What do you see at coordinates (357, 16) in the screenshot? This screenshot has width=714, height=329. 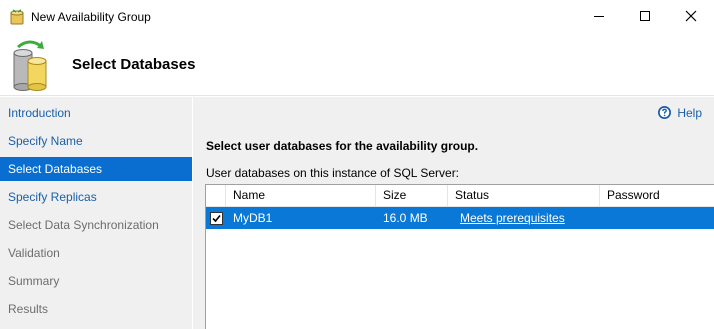 I see `title-bar: New Availability Group` at bounding box center [357, 16].